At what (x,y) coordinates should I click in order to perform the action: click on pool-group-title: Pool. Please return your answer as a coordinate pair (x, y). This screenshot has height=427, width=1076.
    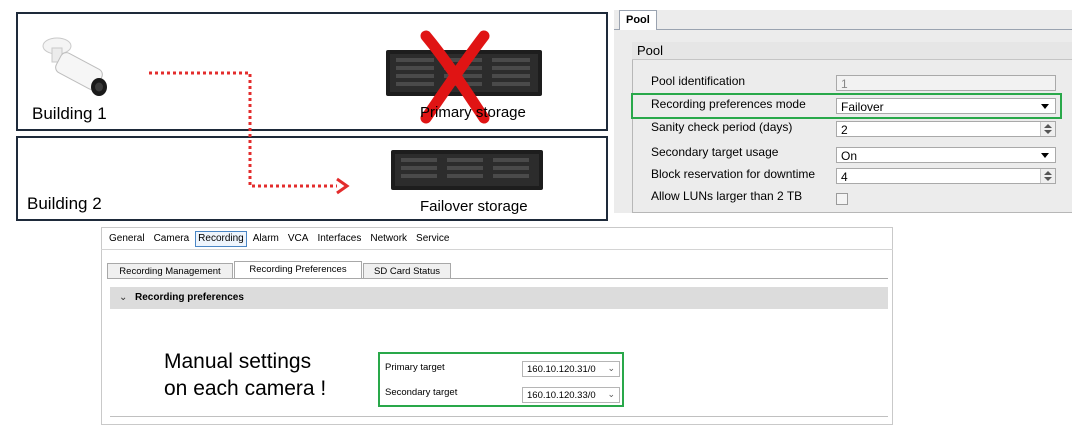
    Looking at the image, I should click on (852, 51).